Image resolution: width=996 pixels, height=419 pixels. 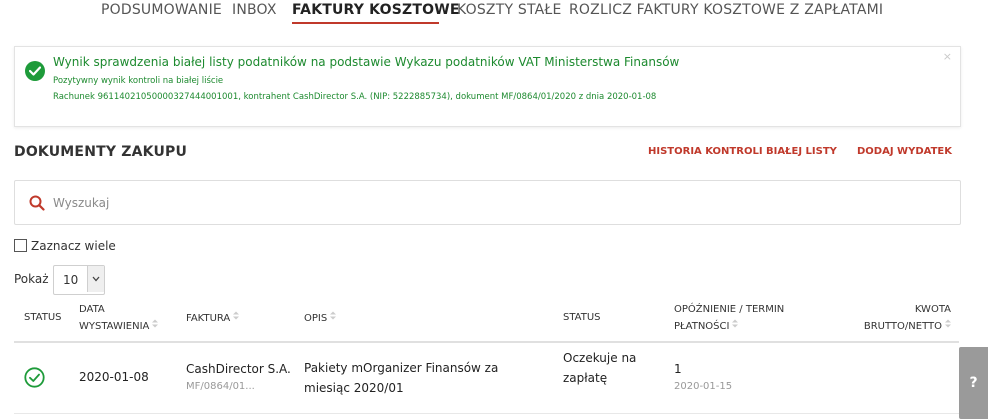 What do you see at coordinates (31, 279) in the screenshot?
I see `page-size-label: Pokaż` at bounding box center [31, 279].